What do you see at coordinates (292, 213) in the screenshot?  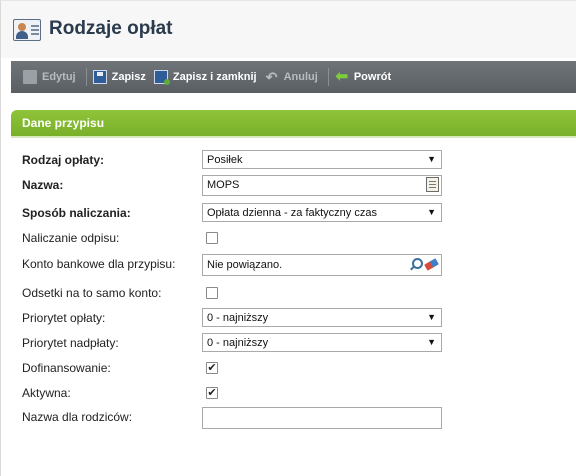 I see `calc-method-value: Opłata dzienna - za faktyczny czas` at bounding box center [292, 213].